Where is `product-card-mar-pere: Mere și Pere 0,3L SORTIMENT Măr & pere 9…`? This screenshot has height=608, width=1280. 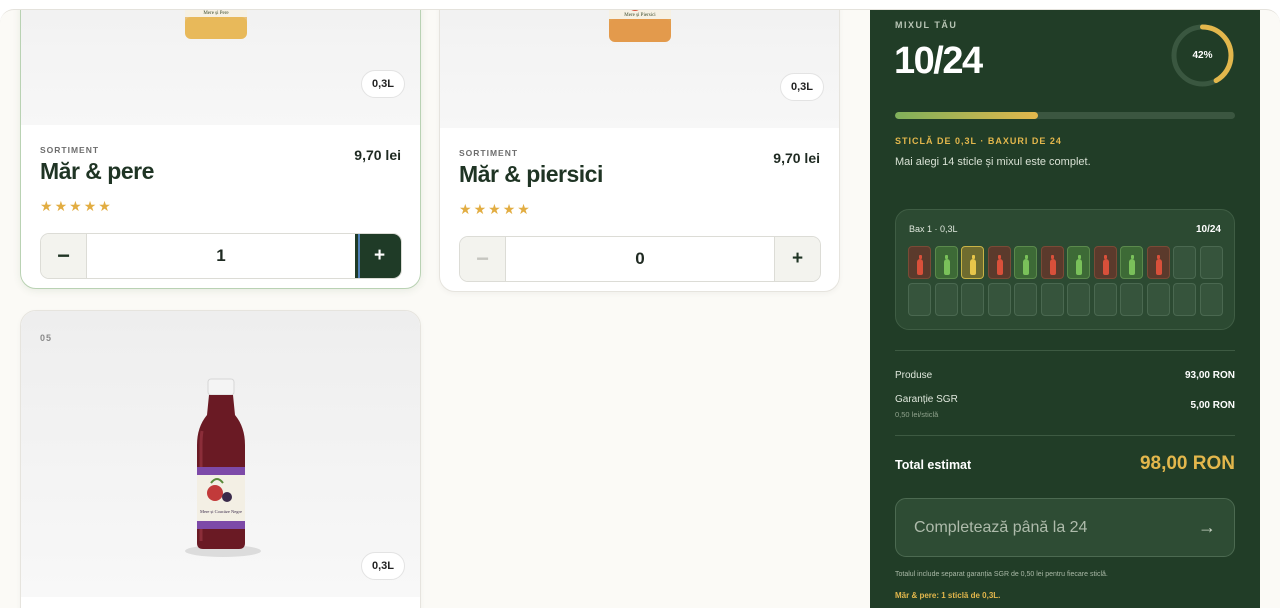 product-card-mar-pere: Mere și Pere 0,3L SORTIMENT Măr & pere 9… is located at coordinates (220, 149).